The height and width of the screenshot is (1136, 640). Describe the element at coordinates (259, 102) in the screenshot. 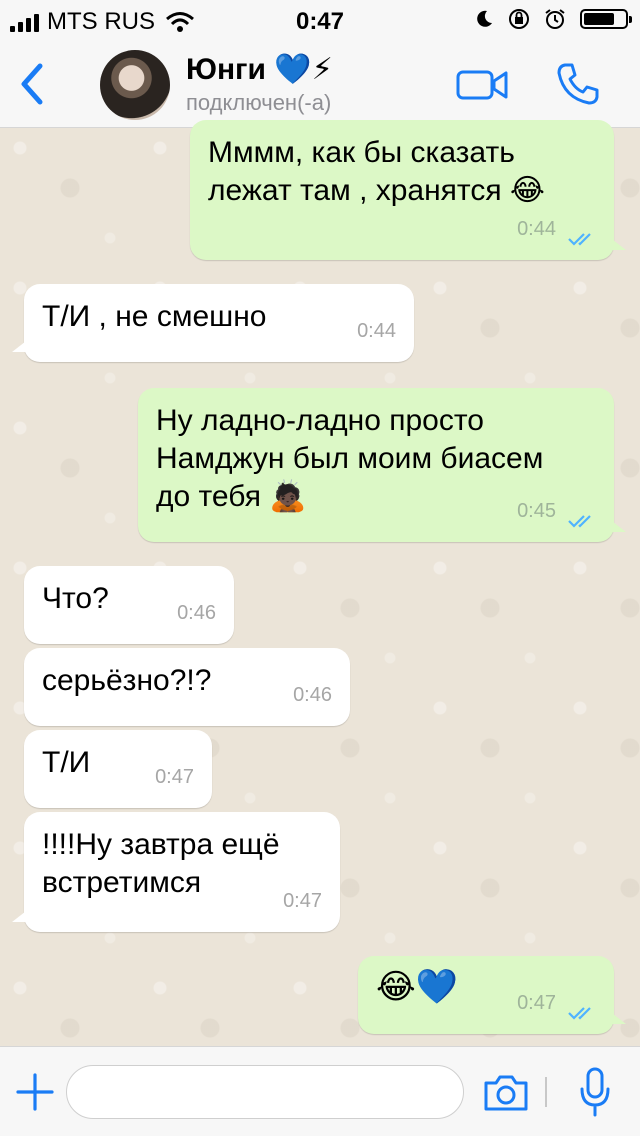

I see `contact-status: подключен(-а)` at that location.